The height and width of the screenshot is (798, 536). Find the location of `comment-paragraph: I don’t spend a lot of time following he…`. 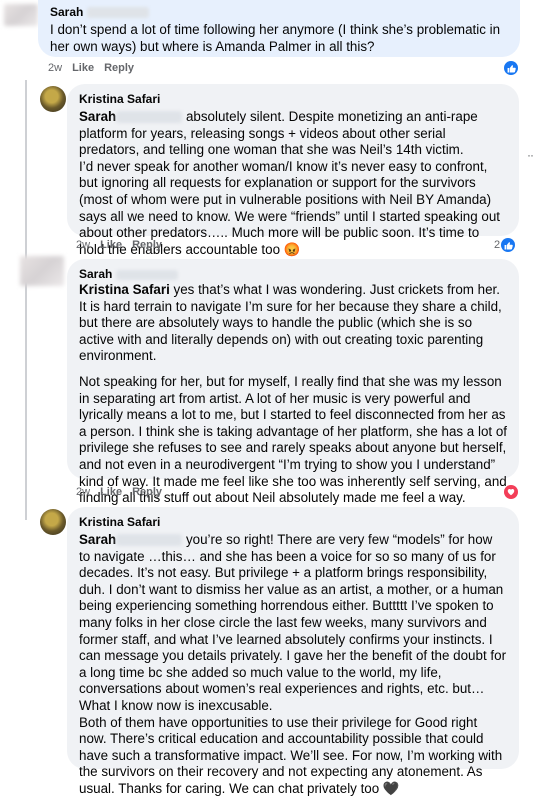

comment-paragraph: I don’t spend a lot of time following he… is located at coordinates (275, 38).